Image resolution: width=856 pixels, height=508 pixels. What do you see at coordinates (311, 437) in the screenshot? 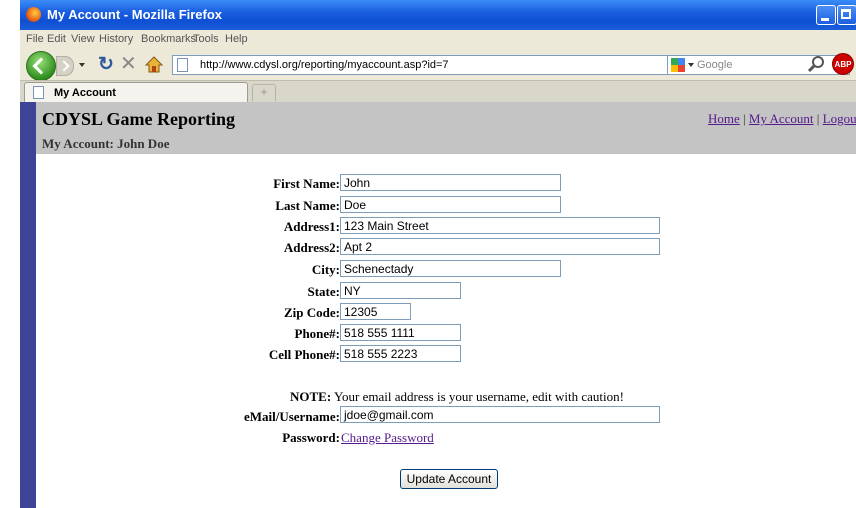
I see `password-label: Password:` at bounding box center [311, 437].